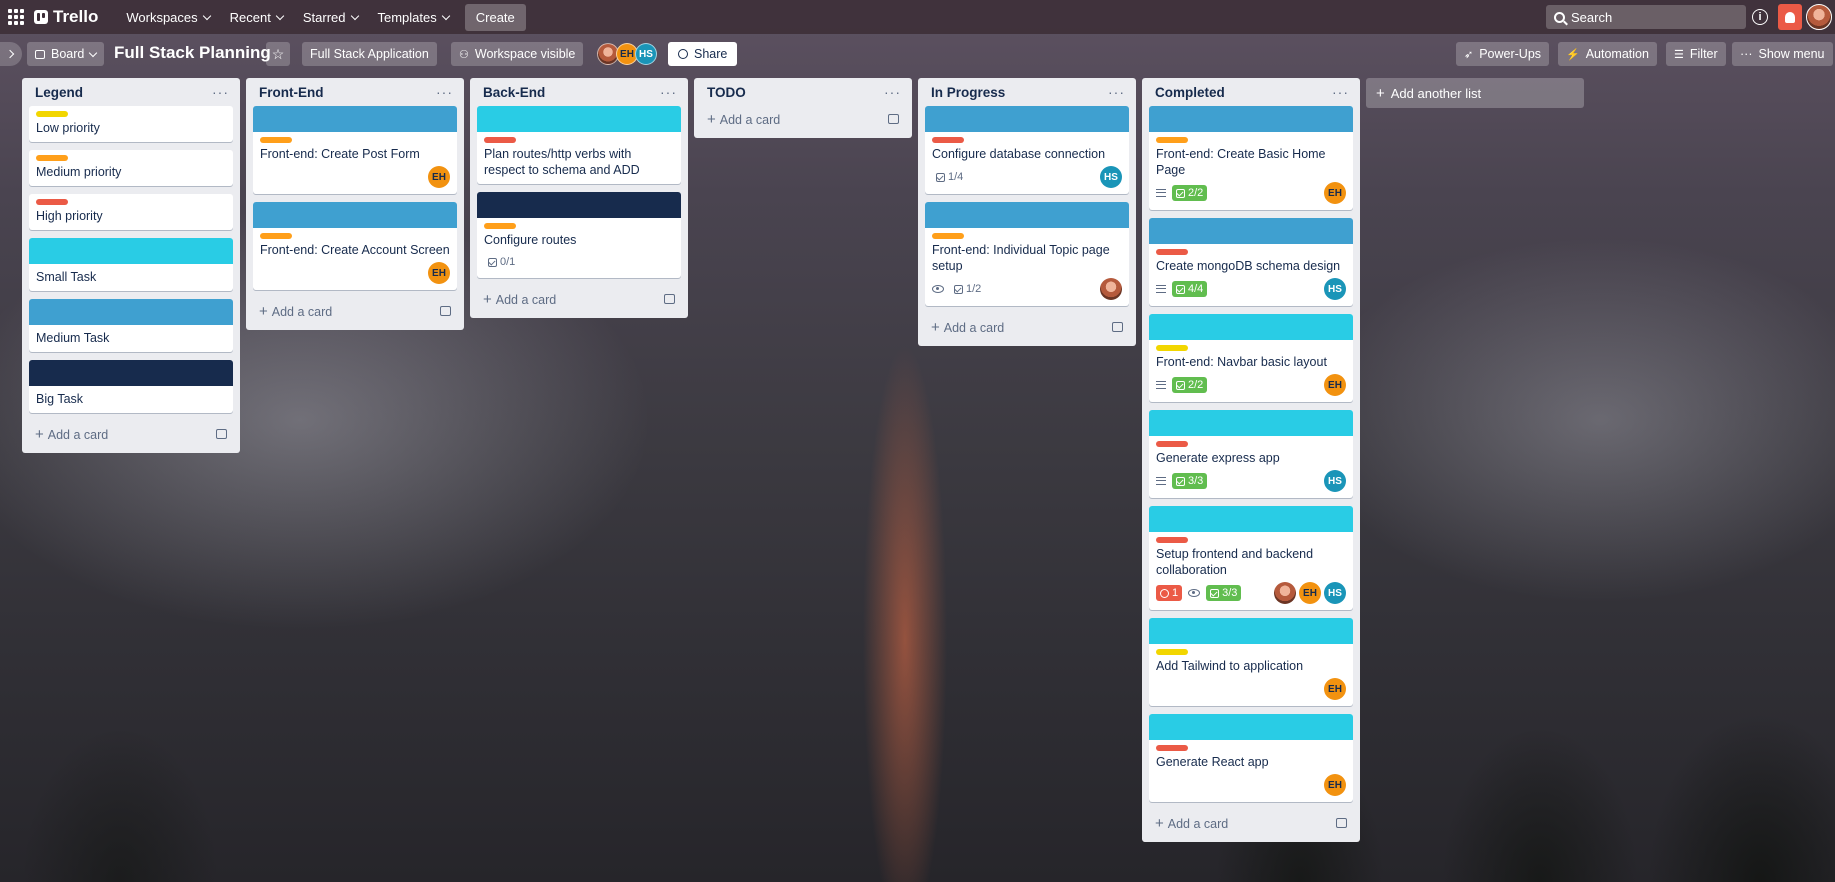  What do you see at coordinates (1164, 593) in the screenshot?
I see `clock-icon` at bounding box center [1164, 593].